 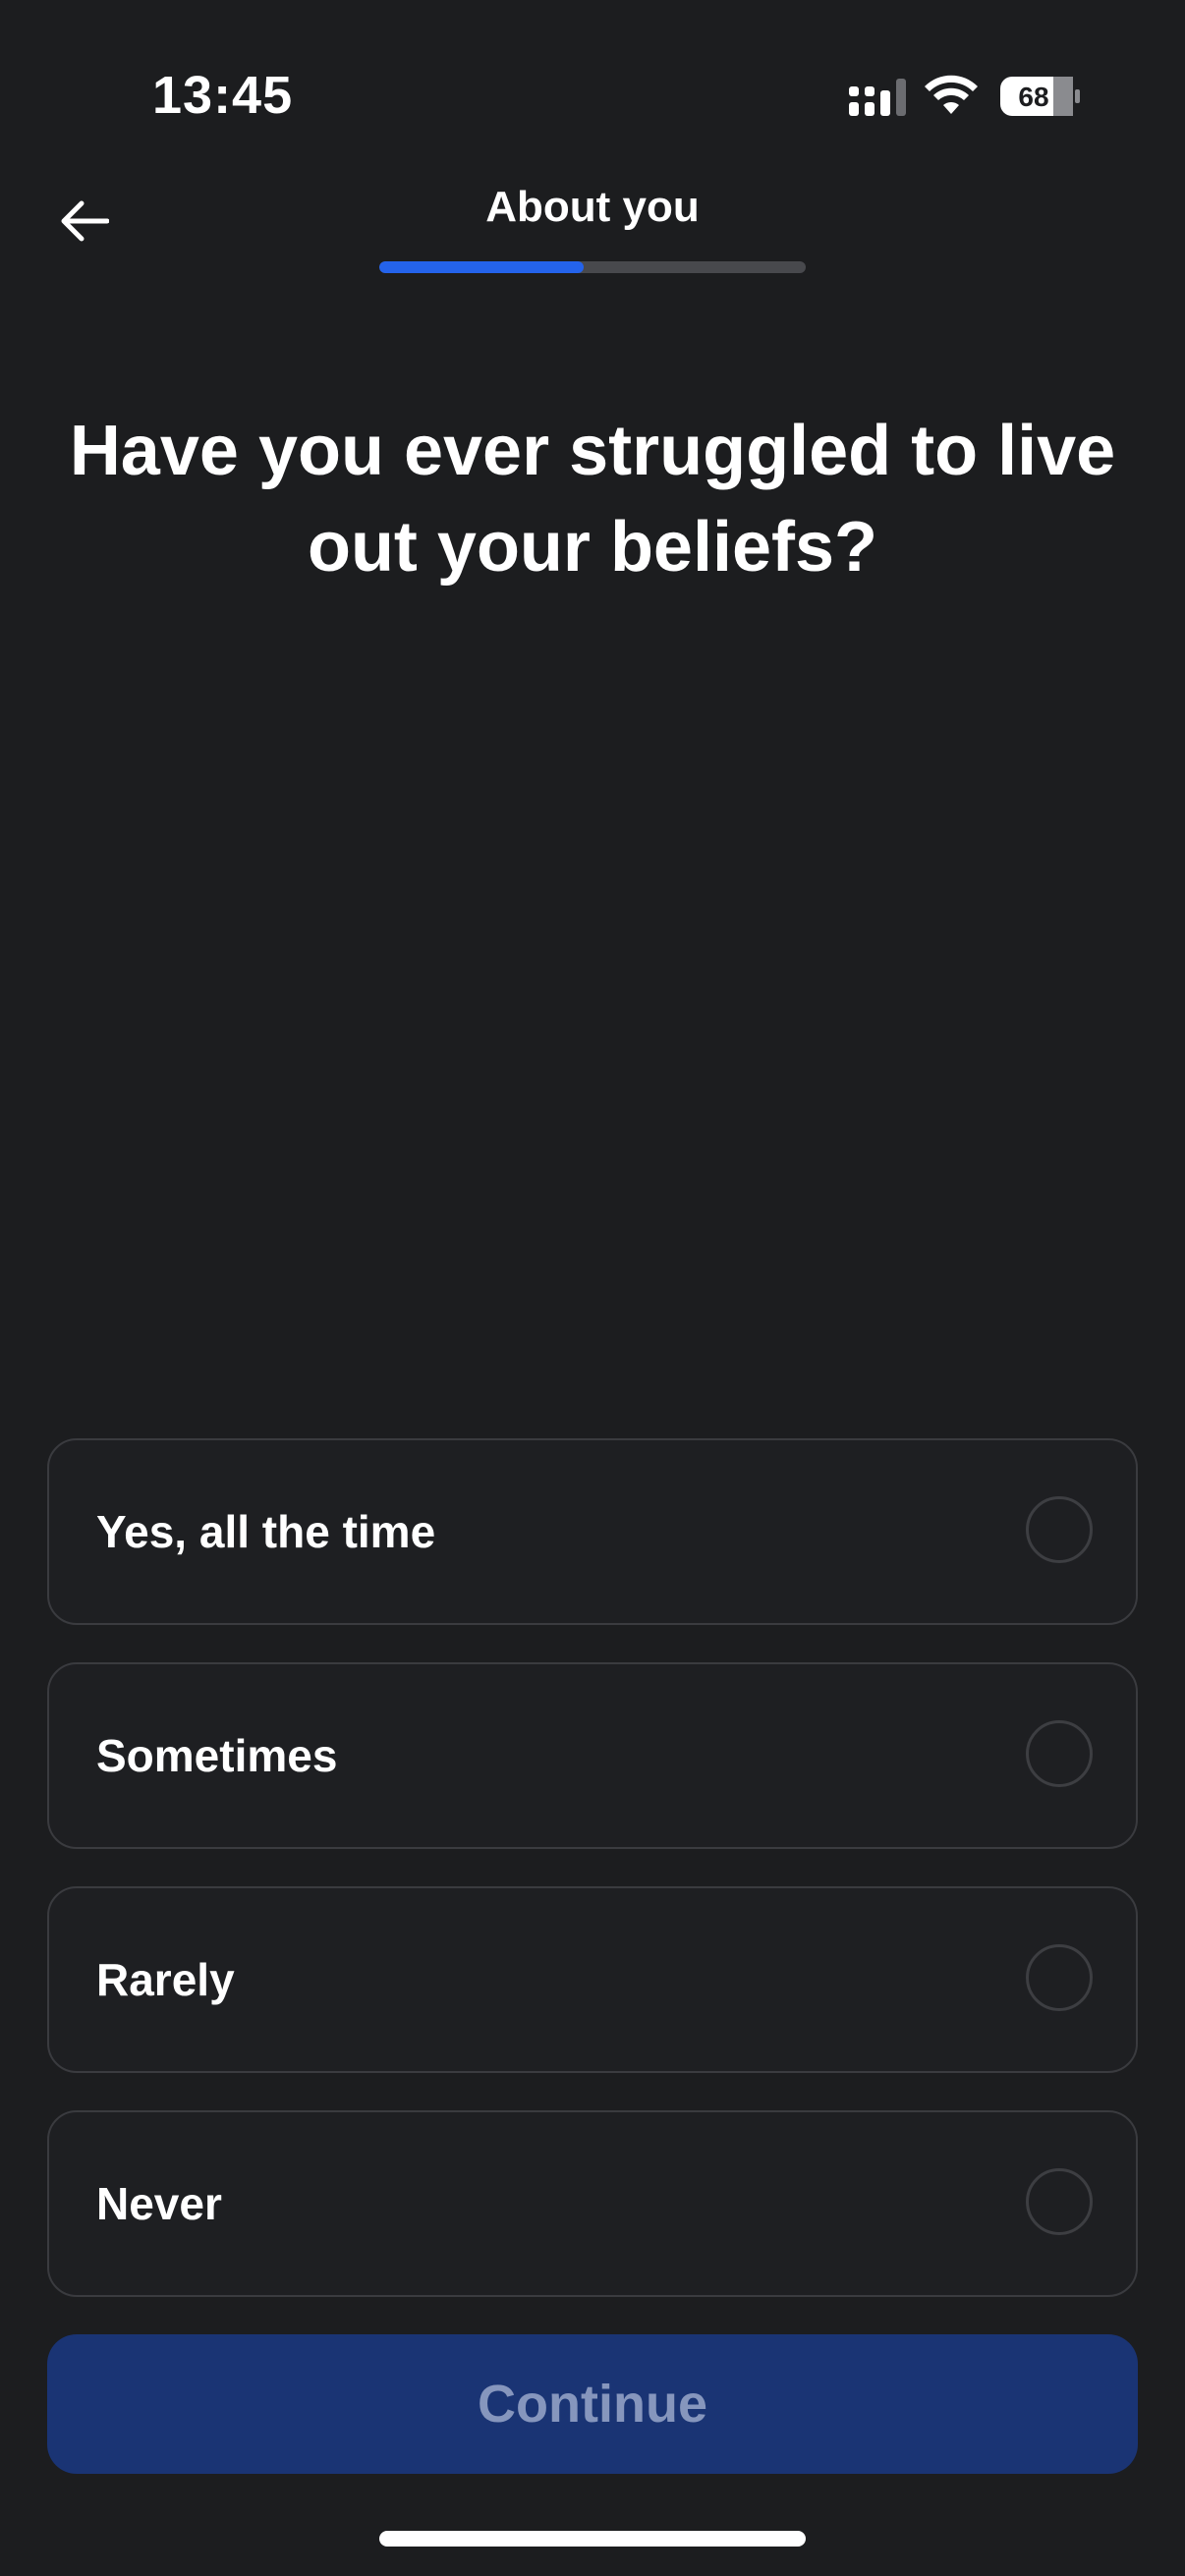 I want to click on signal-icon, so click(x=878, y=97).